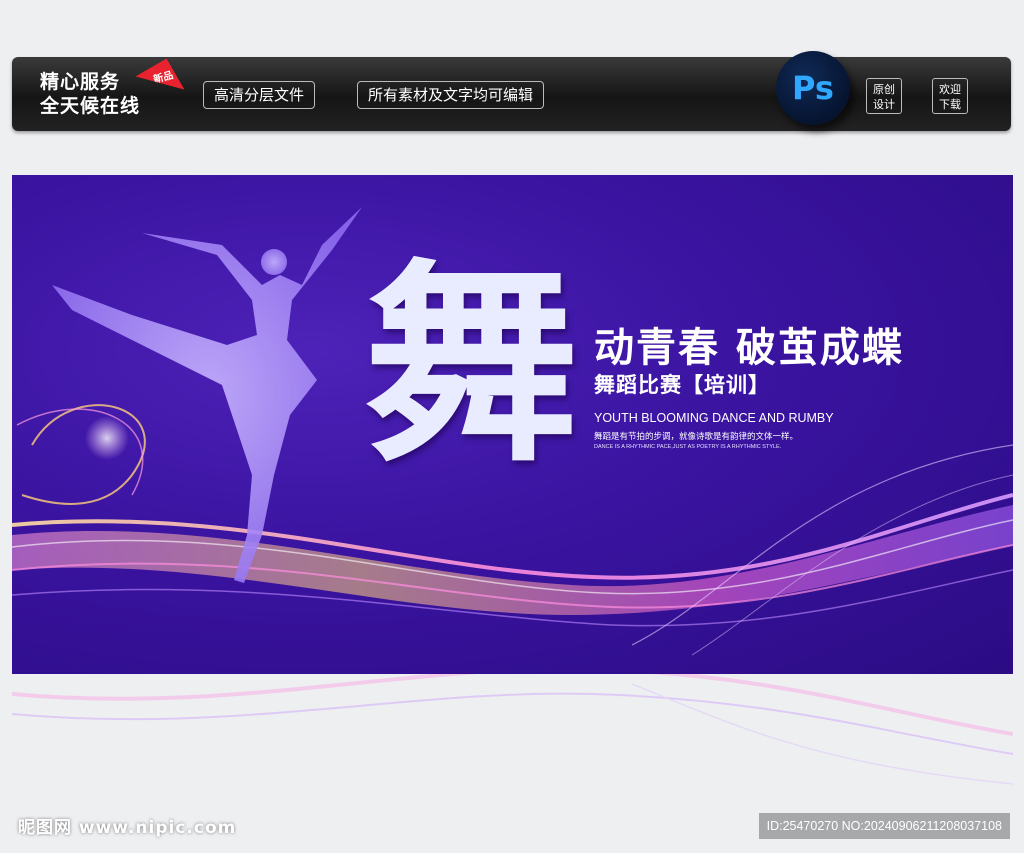  What do you see at coordinates (682, 385) in the screenshot?
I see `subheadline: 舞蹈比赛【培训】` at bounding box center [682, 385].